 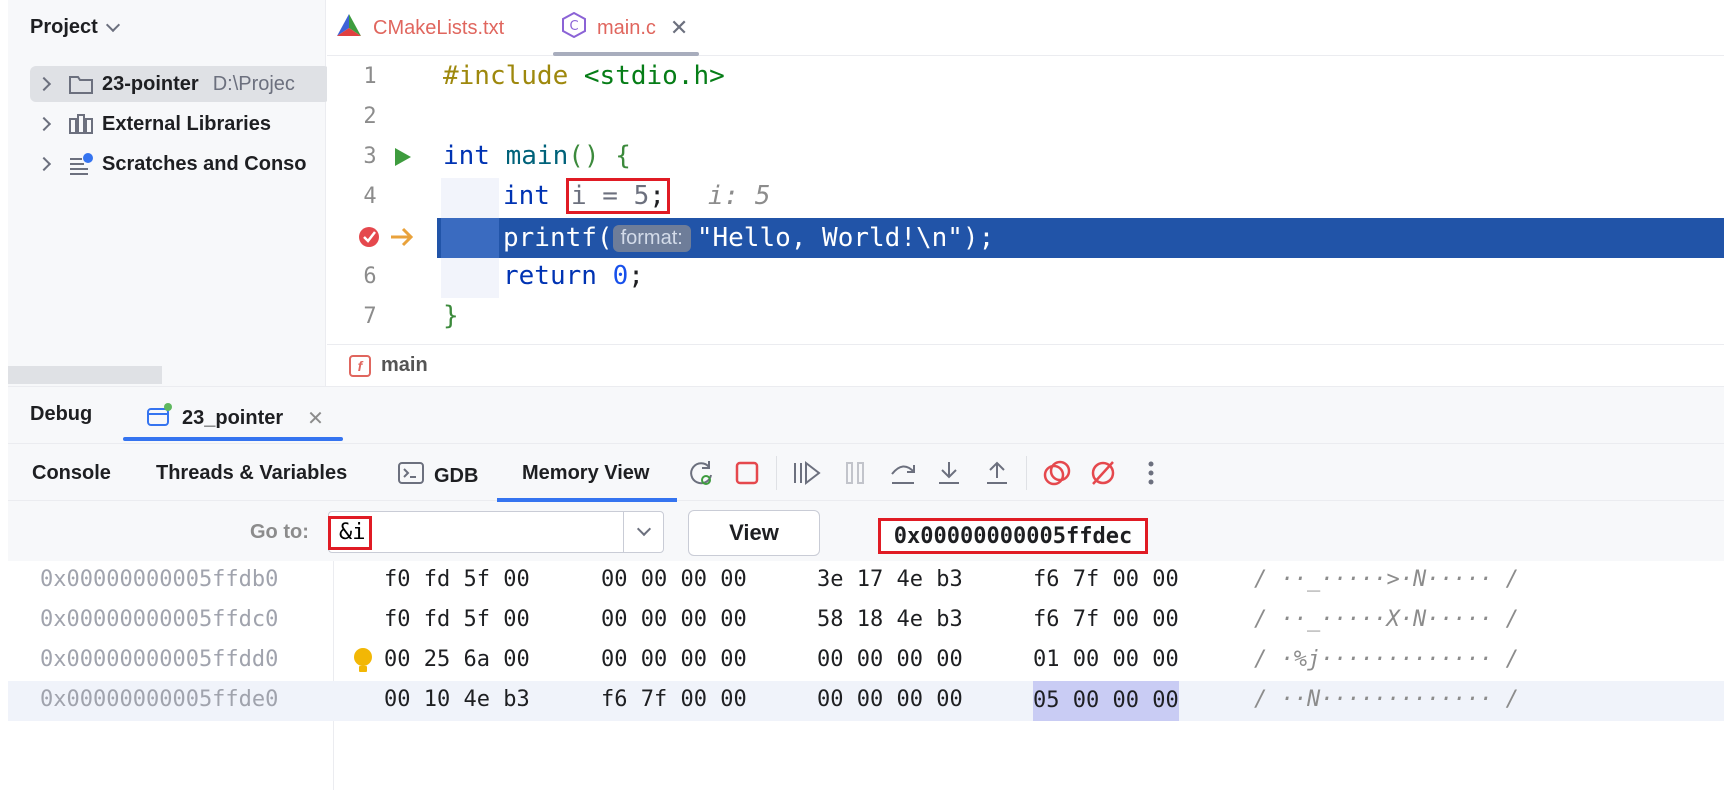 I want to click on tab-memory-view: Memory View, so click(x=585, y=473).